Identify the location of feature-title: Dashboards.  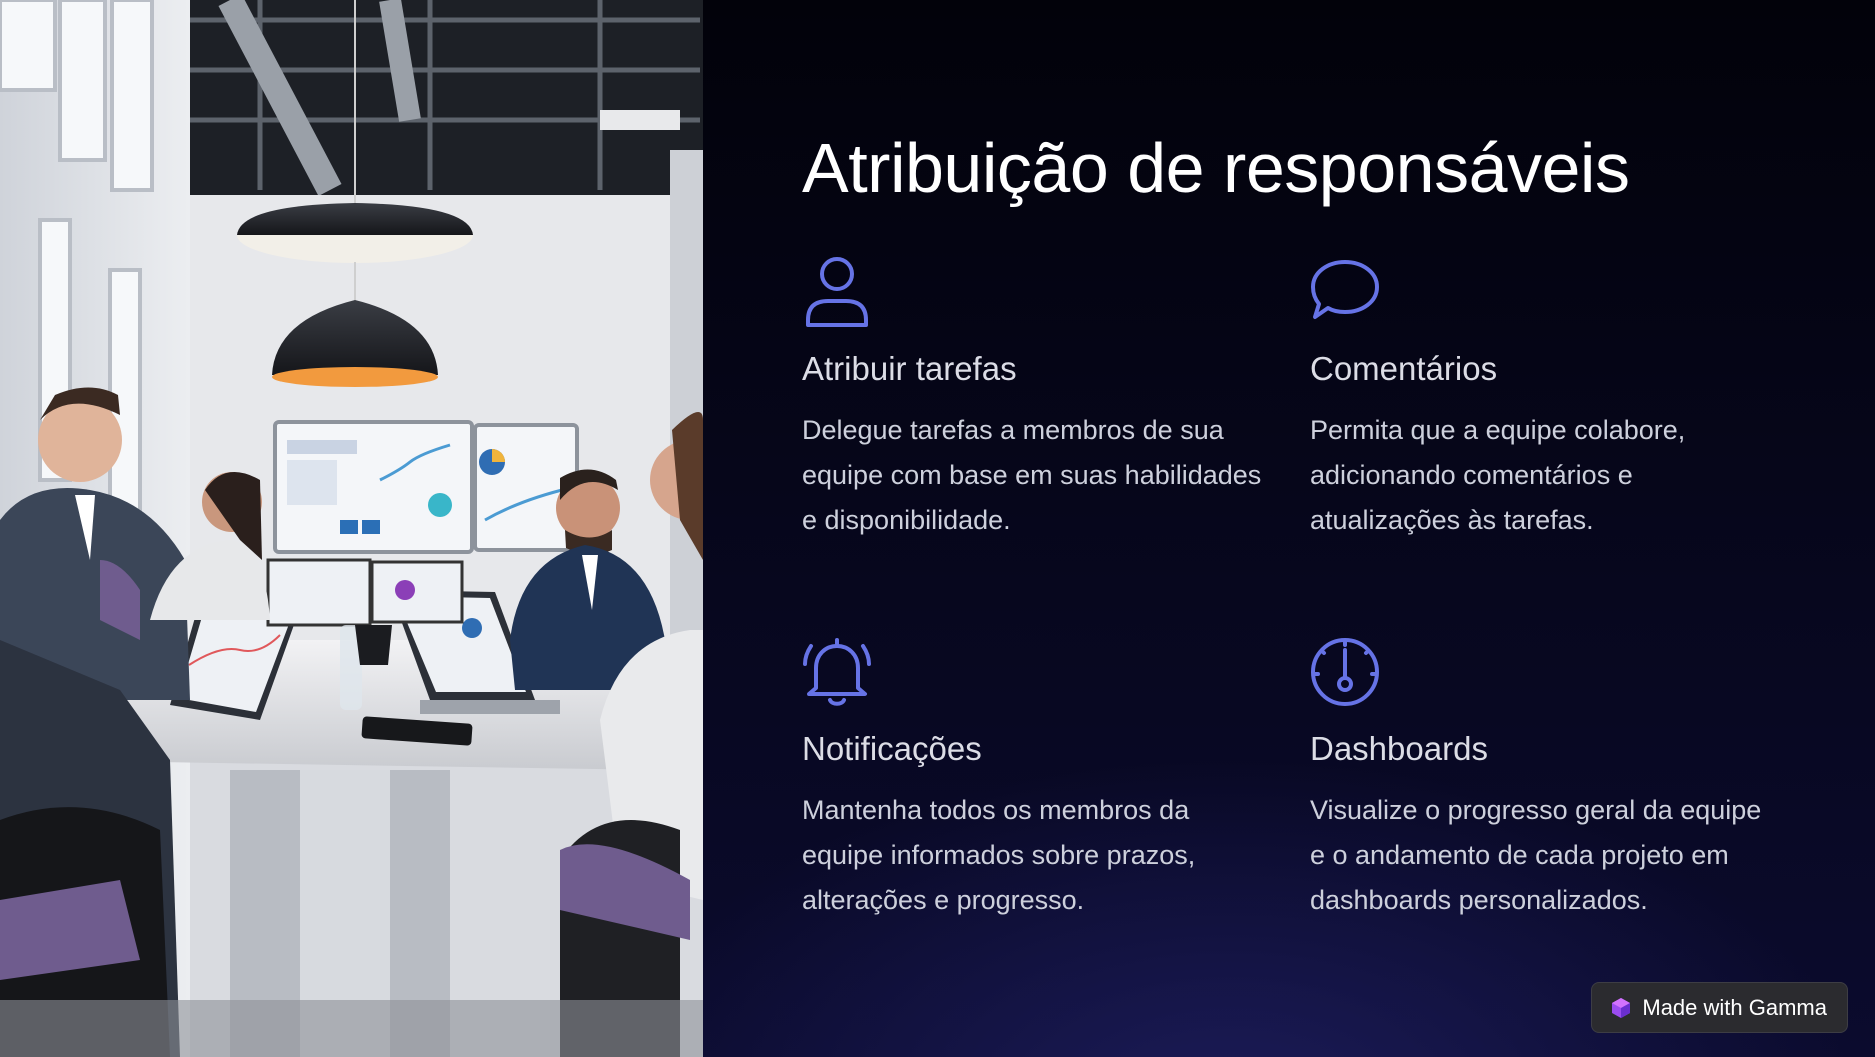
(1399, 748).